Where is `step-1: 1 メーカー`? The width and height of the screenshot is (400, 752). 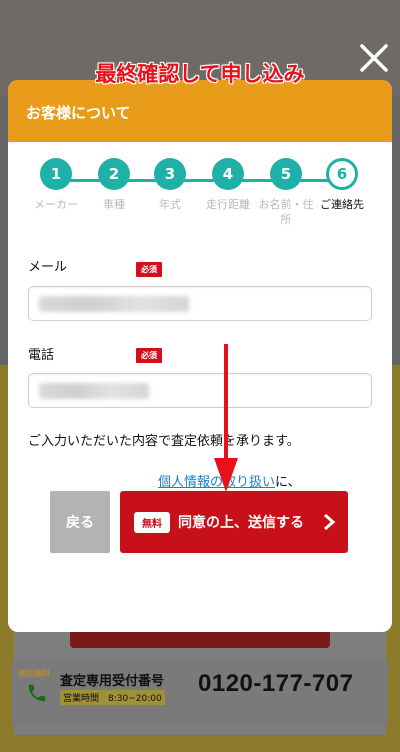
step-1: 1 メーカー is located at coordinates (56, 185).